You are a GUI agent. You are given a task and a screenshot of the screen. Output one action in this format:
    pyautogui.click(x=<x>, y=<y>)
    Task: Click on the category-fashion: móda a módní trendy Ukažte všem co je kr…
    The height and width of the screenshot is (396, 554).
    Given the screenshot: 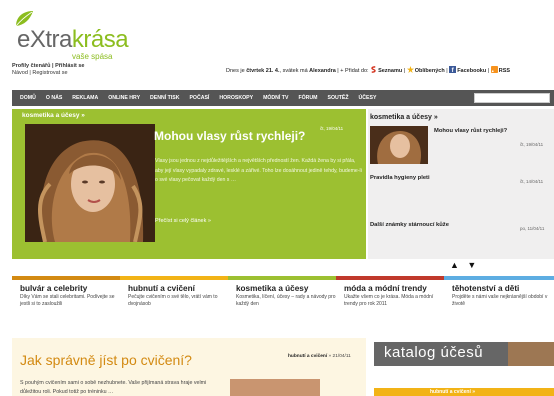 What is the action you would take?
    pyautogui.click(x=390, y=303)
    